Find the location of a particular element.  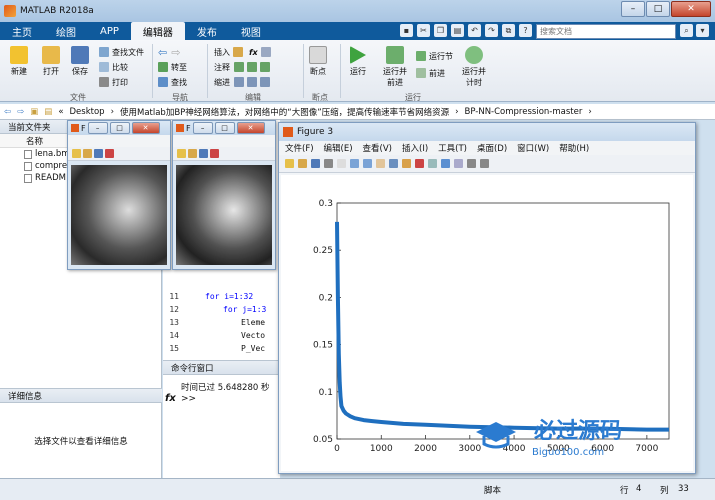

run-group-label: 运行 is located at coordinates (413, 97).